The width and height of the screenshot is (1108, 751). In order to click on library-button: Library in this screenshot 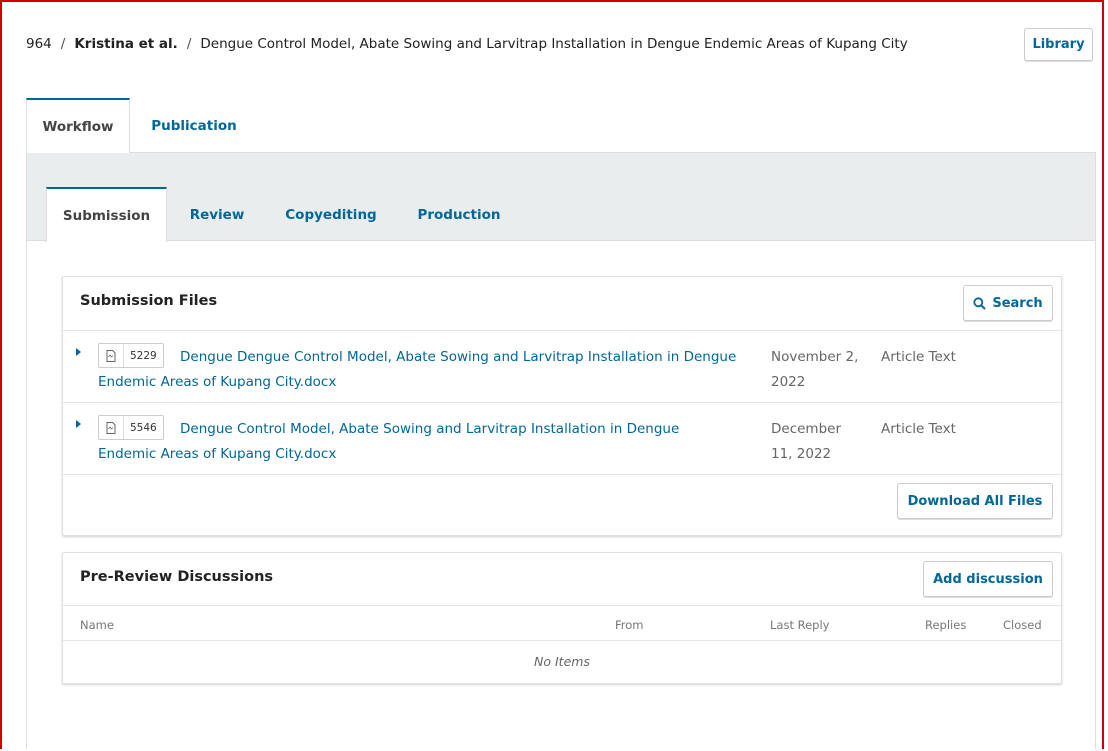, I will do `click(1058, 44)`.